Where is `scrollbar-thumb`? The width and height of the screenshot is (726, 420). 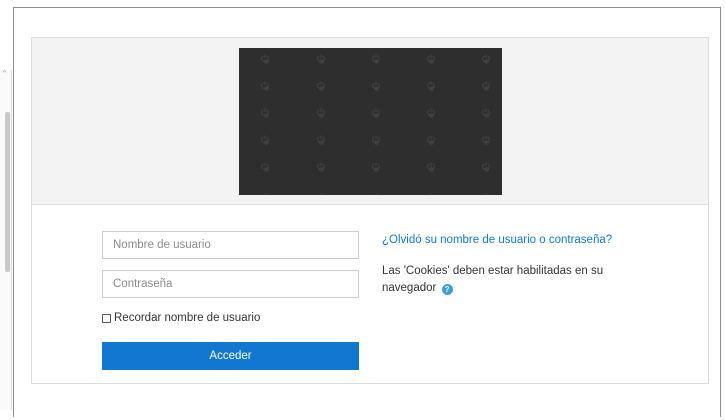
scrollbar-thumb is located at coordinates (7, 192).